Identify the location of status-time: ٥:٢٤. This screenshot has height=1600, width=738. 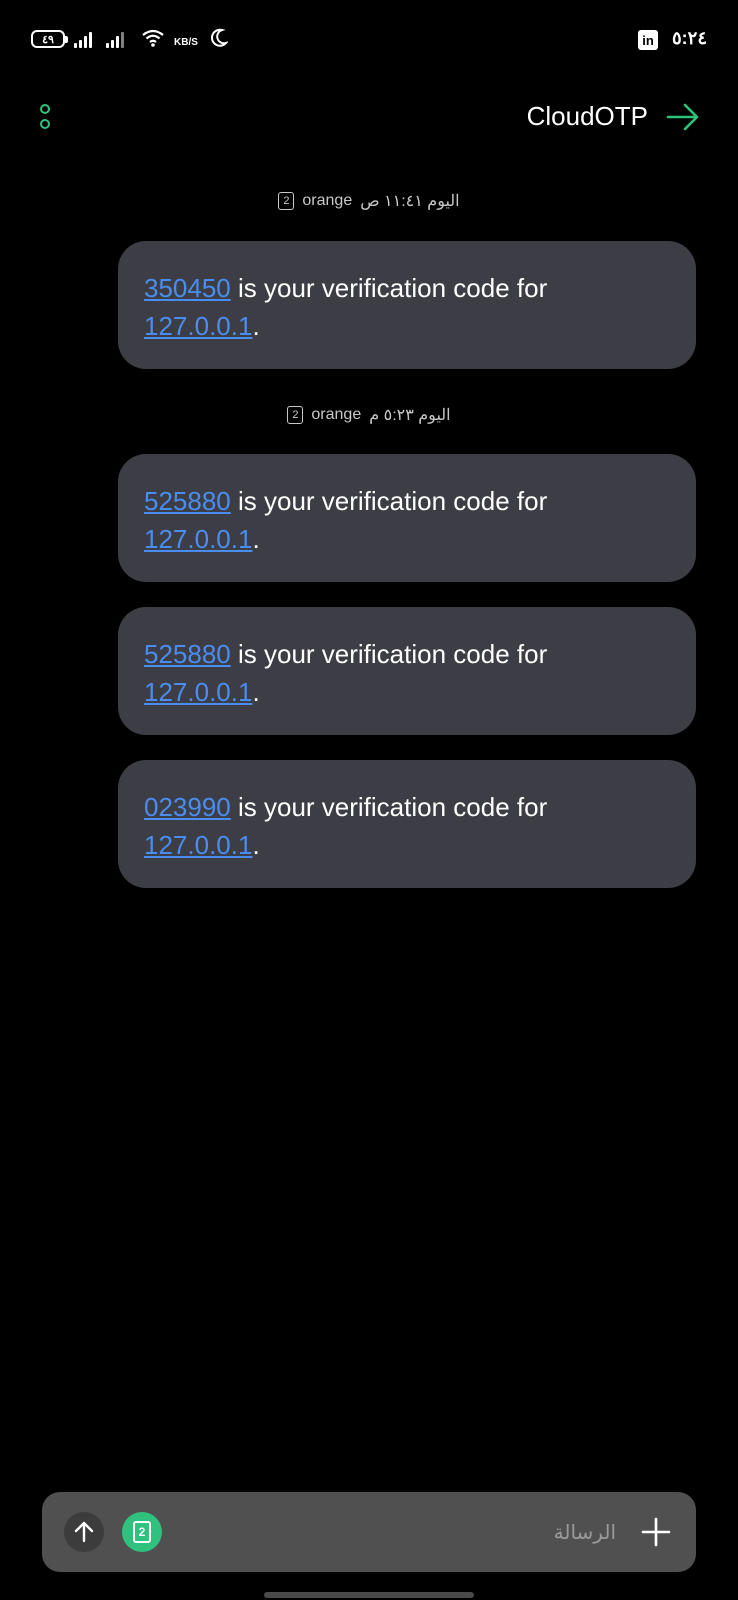
(689, 38).